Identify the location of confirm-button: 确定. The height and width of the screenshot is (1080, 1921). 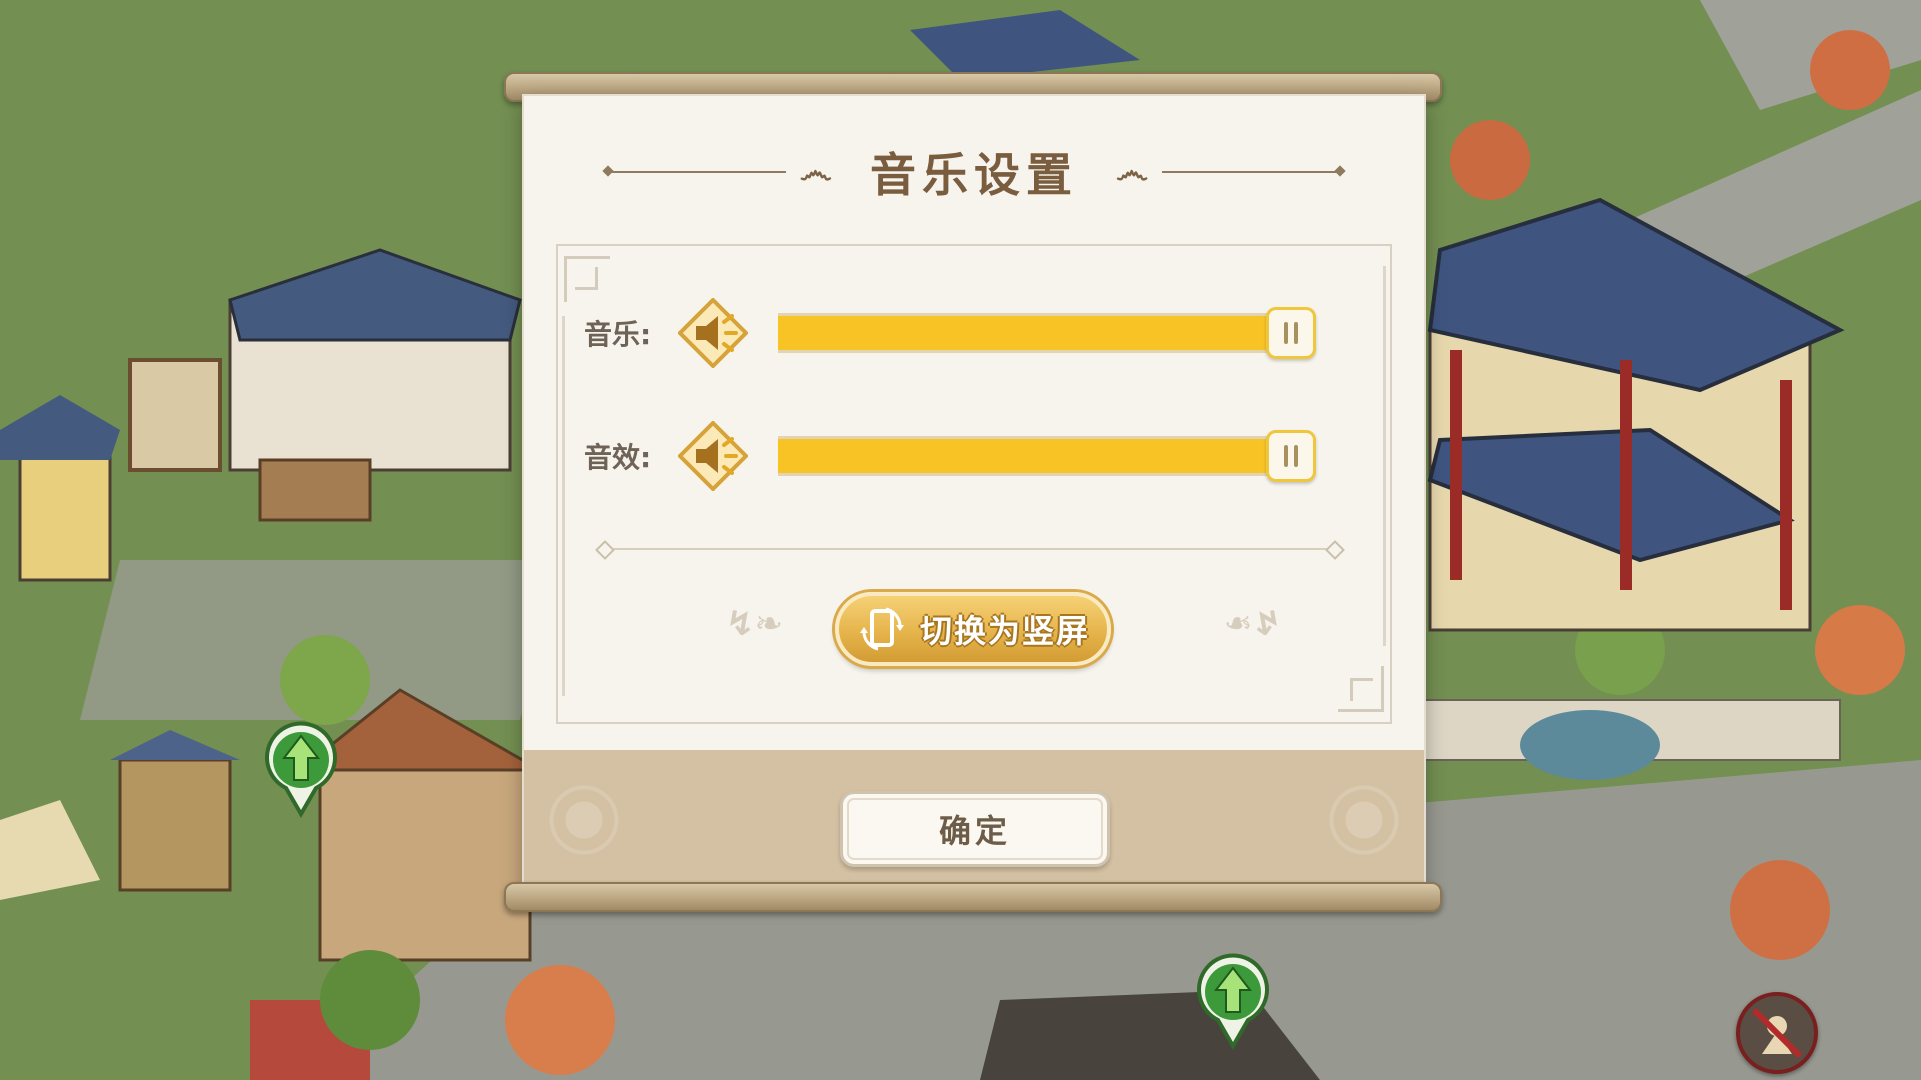
(975, 829).